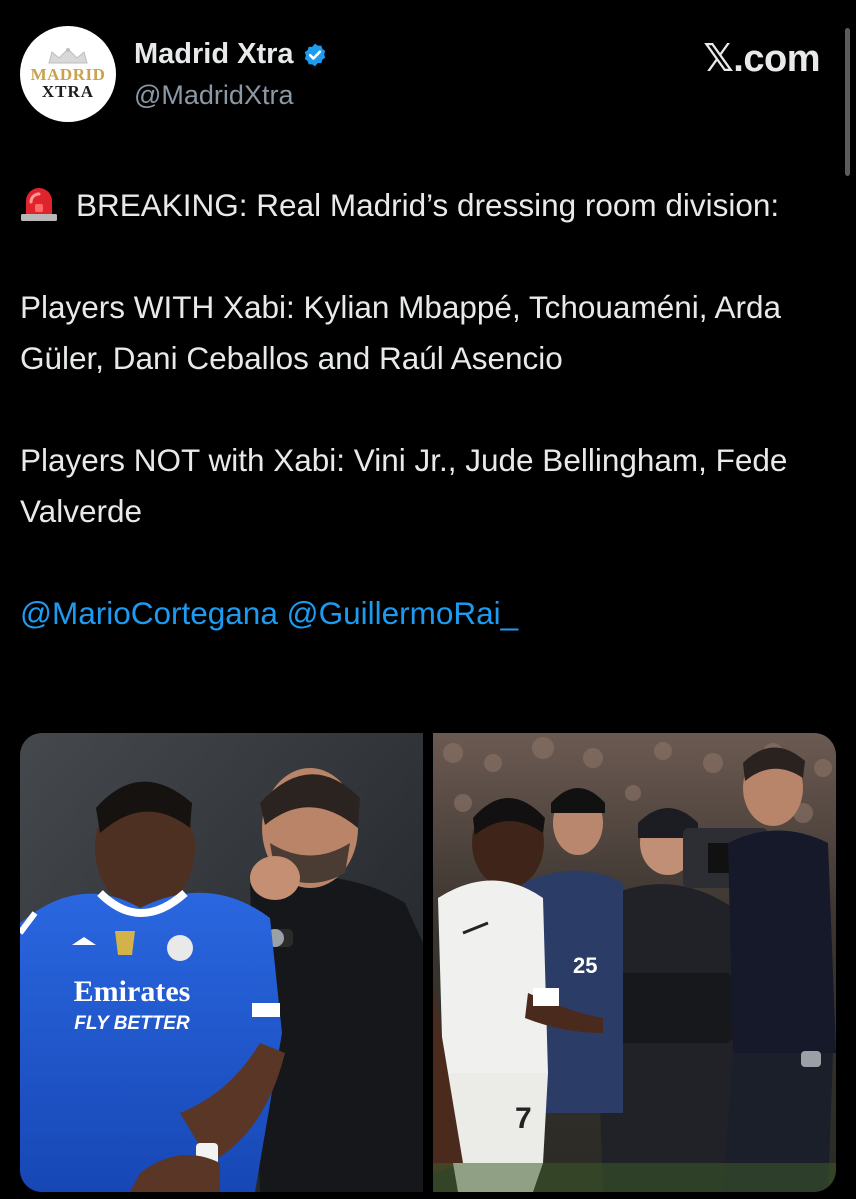  Describe the element at coordinates (214, 54) in the screenshot. I see `display-name: Madrid Xtra` at that location.